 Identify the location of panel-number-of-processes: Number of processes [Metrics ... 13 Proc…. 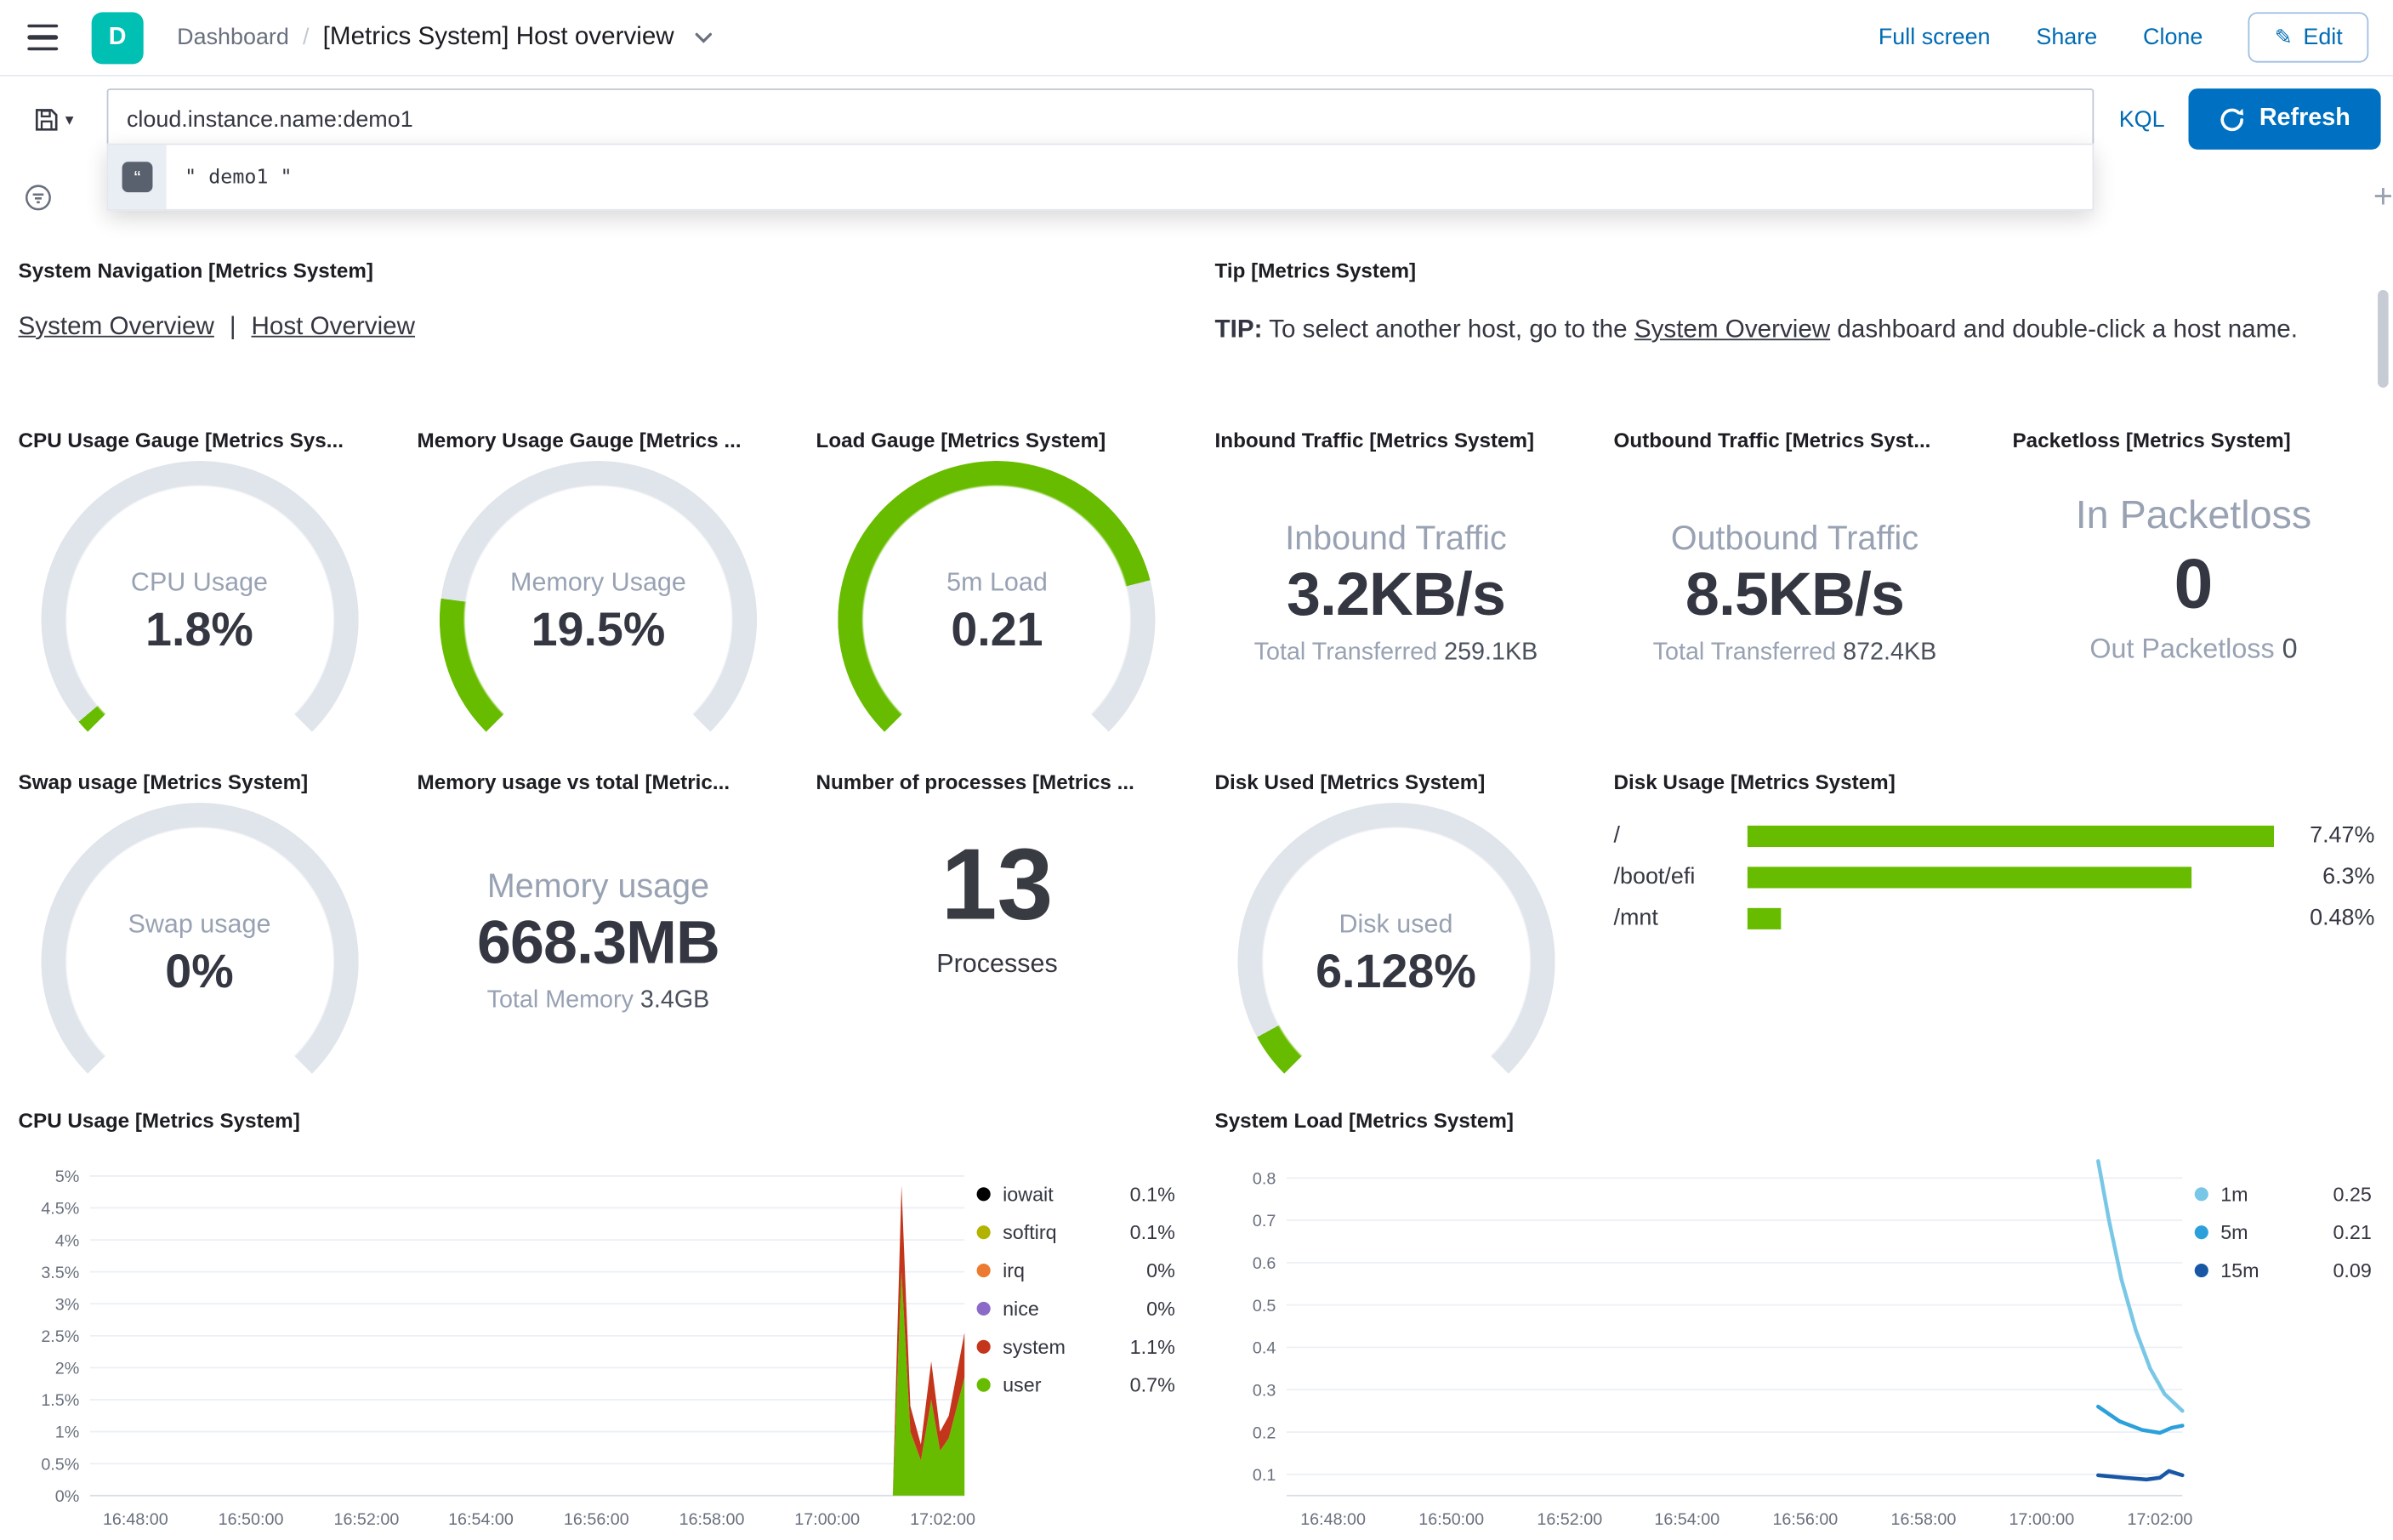
(997, 924).